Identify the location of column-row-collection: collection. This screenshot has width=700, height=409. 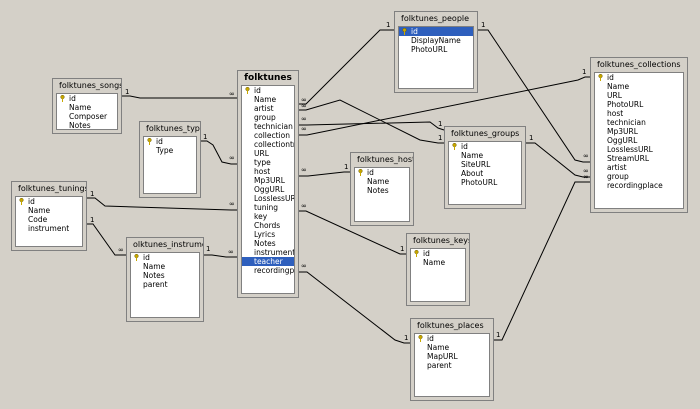
(268, 135).